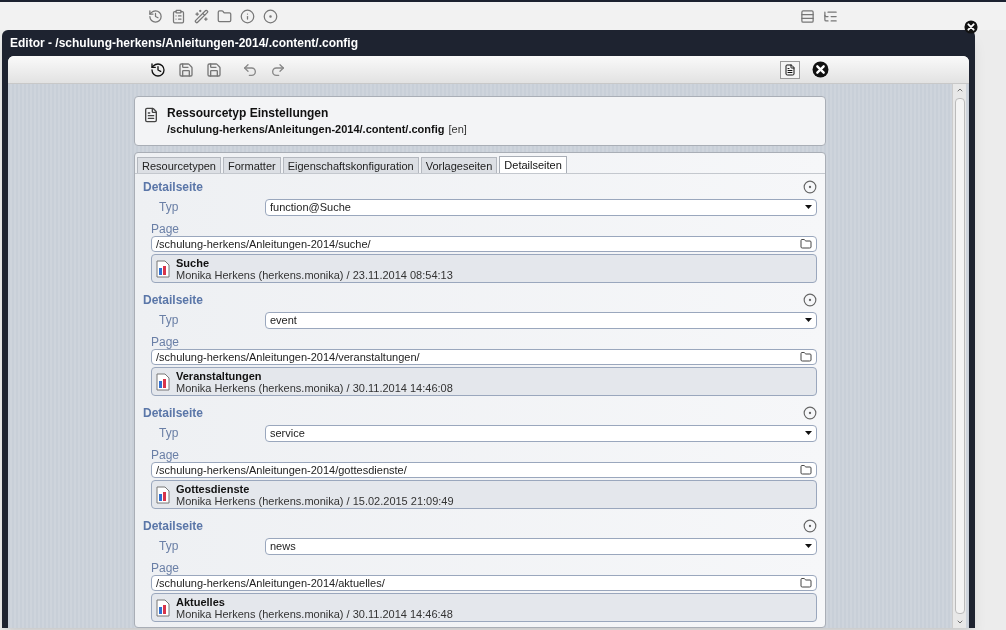  I want to click on type-select: function@Suche, so click(541, 207).